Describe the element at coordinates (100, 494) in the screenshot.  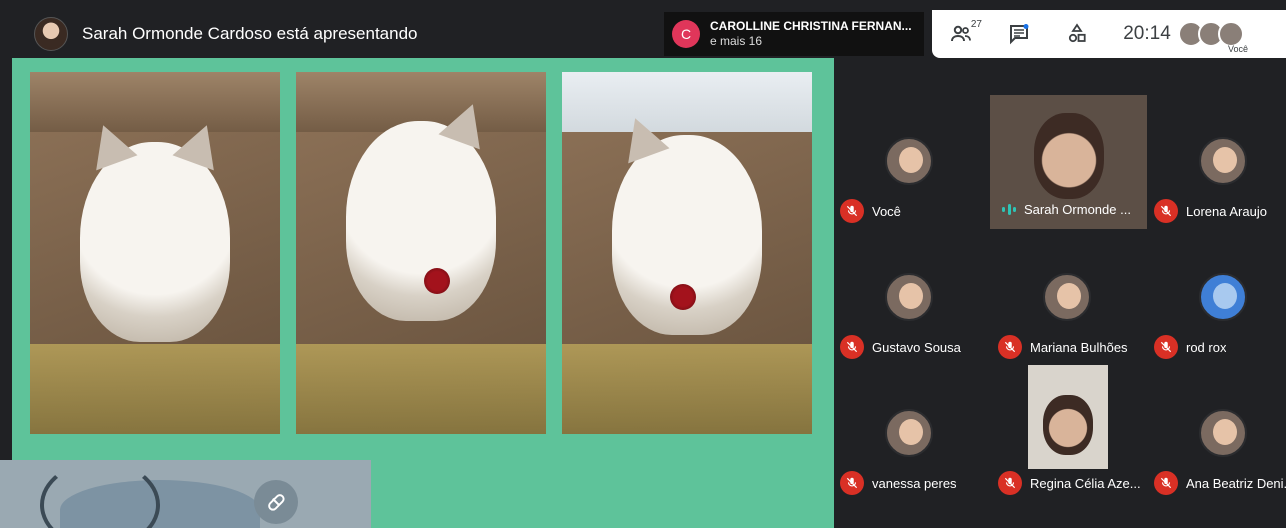
I see `stethoscope-illustration` at that location.